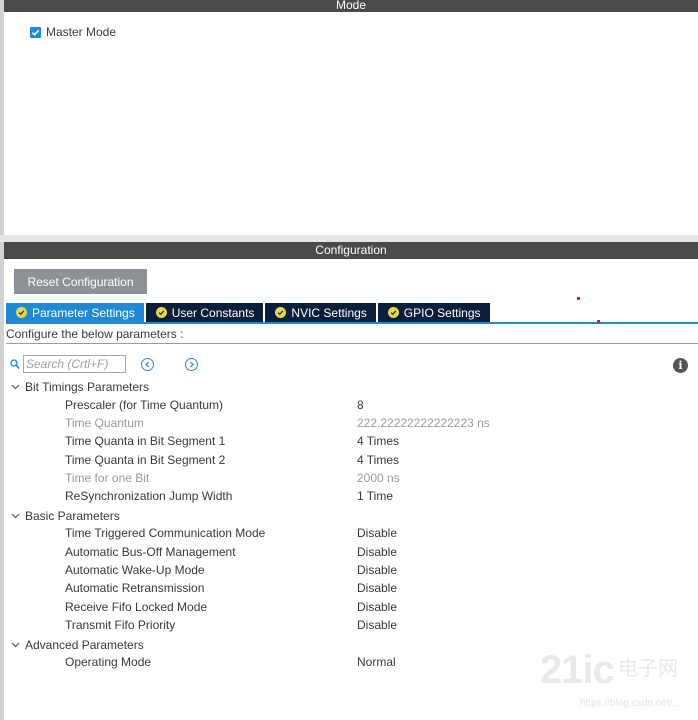 Image resolution: width=698 pixels, height=720 pixels. Describe the element at coordinates (349, 442) in the screenshot. I see `param-row-bit-segment-1: Time Quanta in Bit Segment 1 4 Times` at that location.